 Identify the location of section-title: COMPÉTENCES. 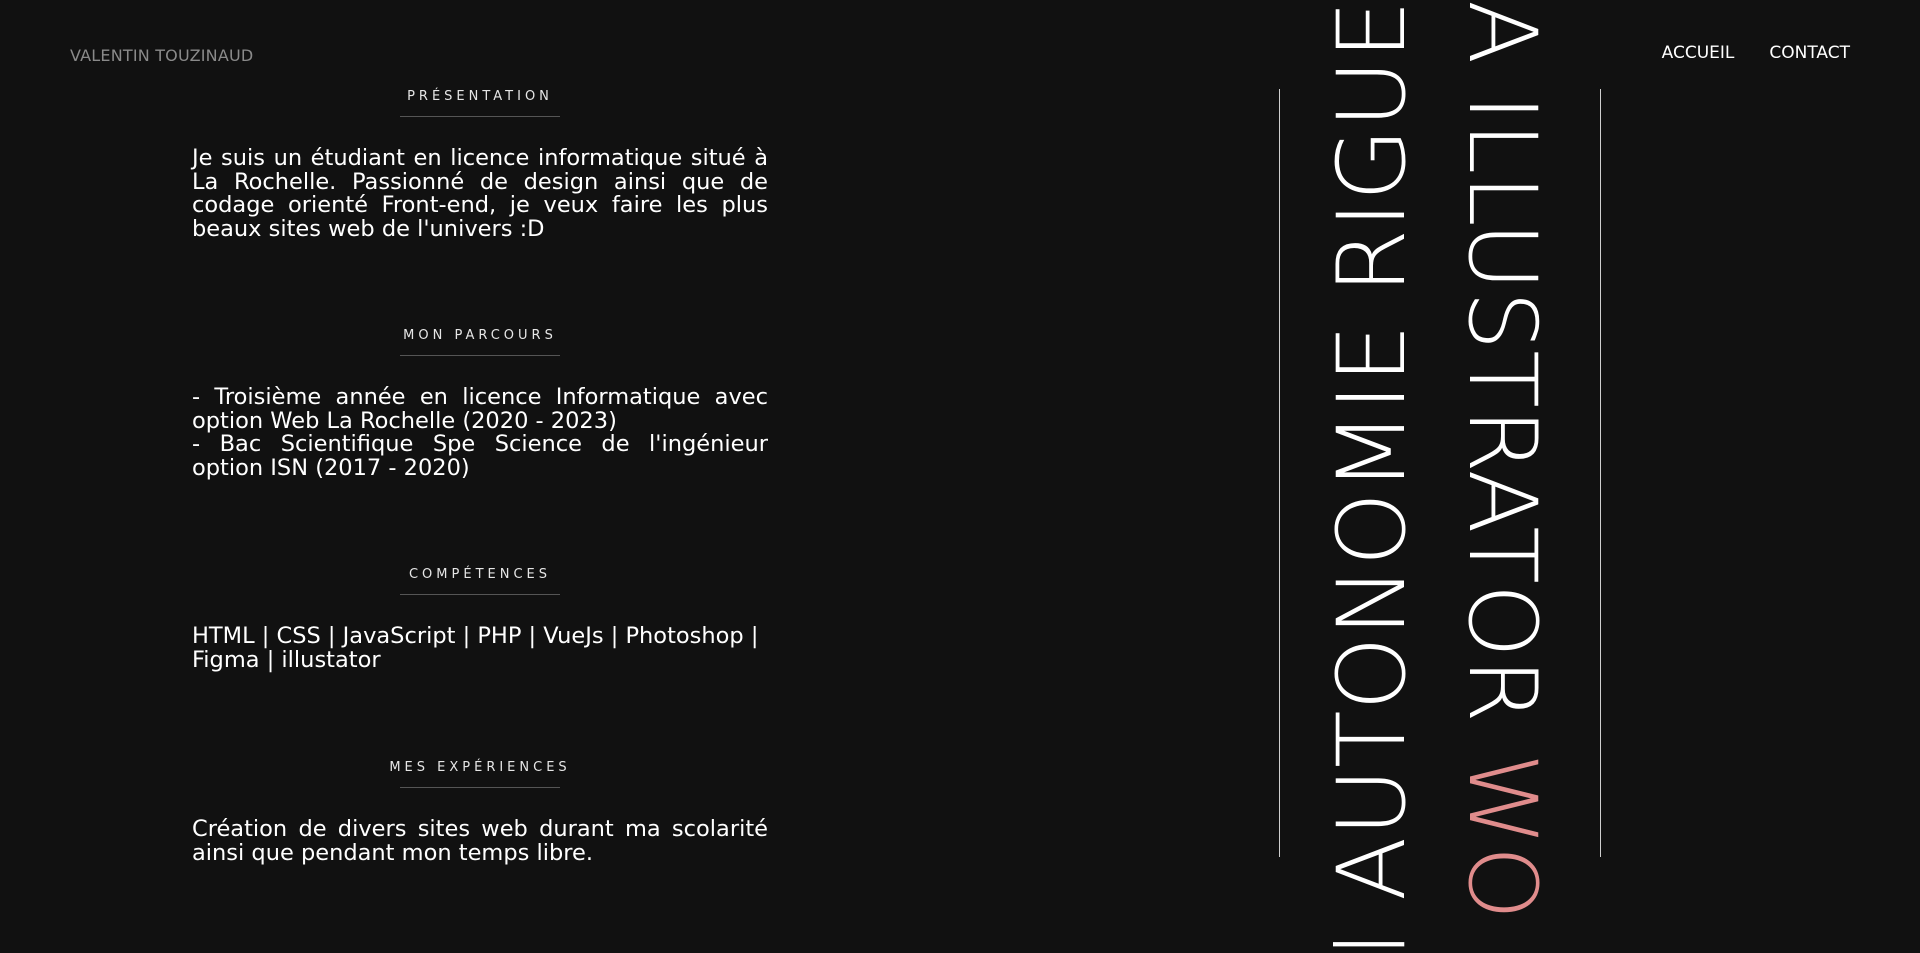
(480, 587).